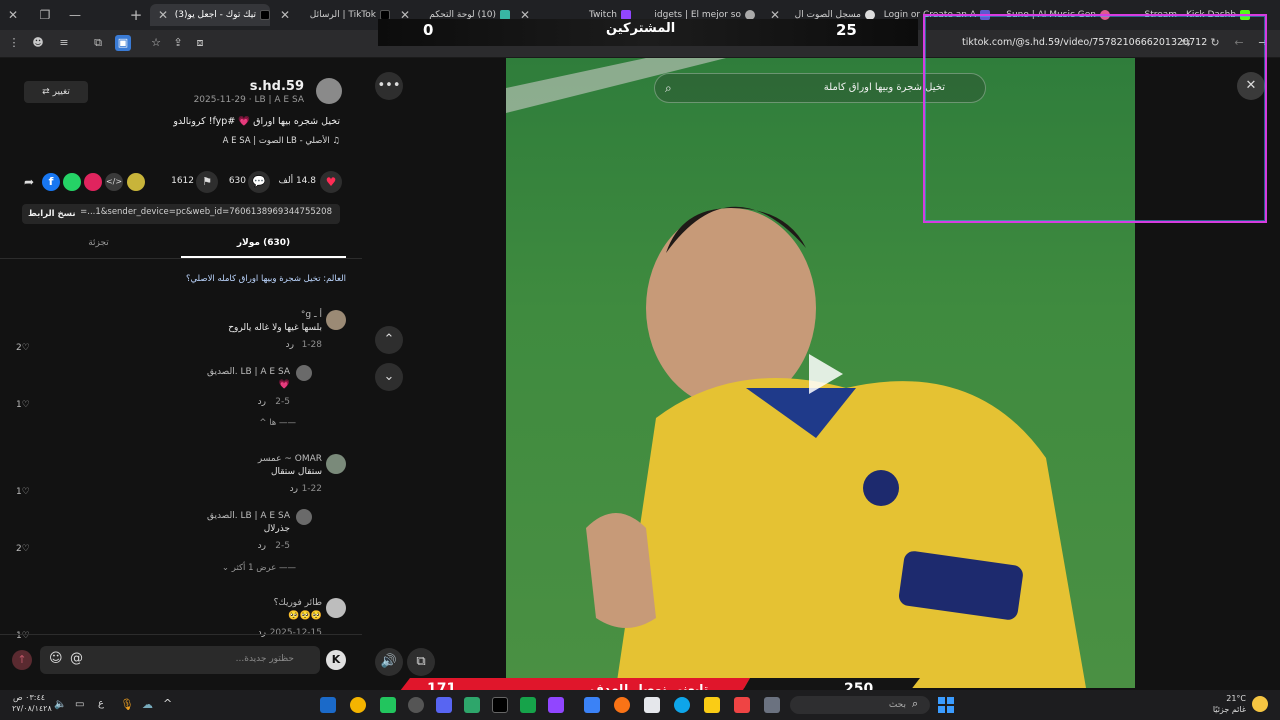  I want to click on steam-icon, so click(328, 705).